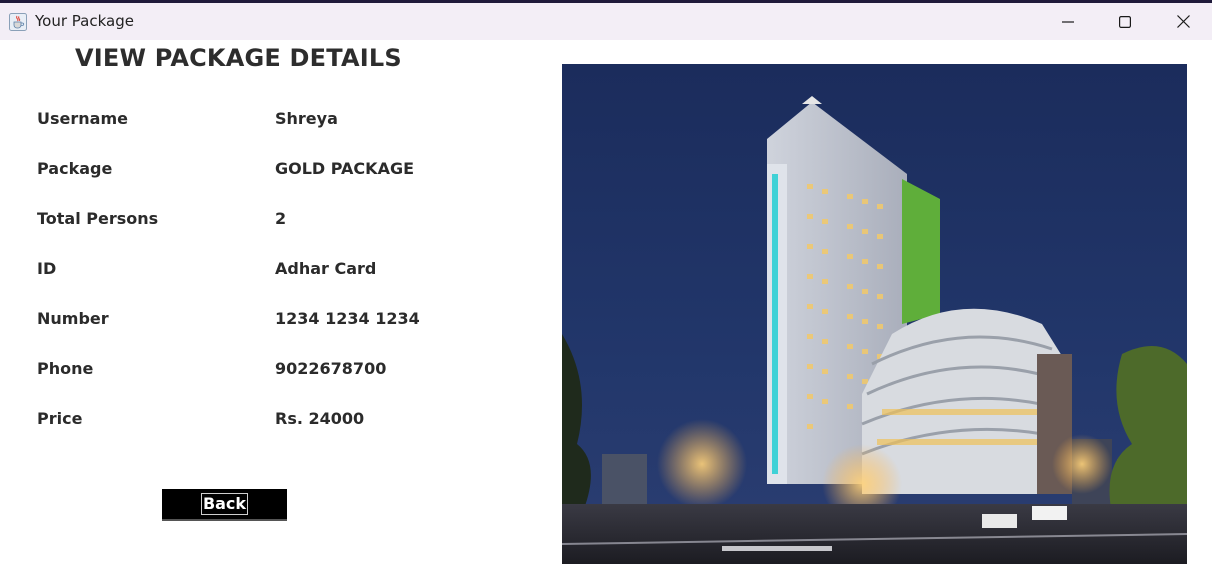  I want to click on number-value: 1234 1234 1234, so click(347, 318).